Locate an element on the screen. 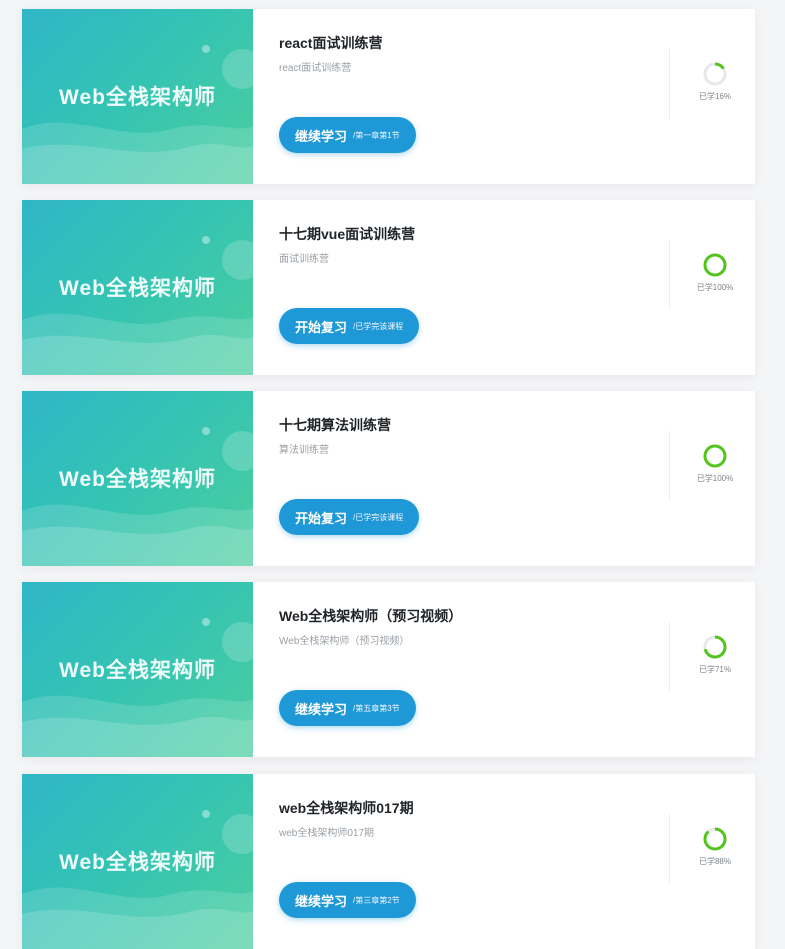 This screenshot has width=785, height=949. progress-indicator: 已学16% is located at coordinates (715, 81).